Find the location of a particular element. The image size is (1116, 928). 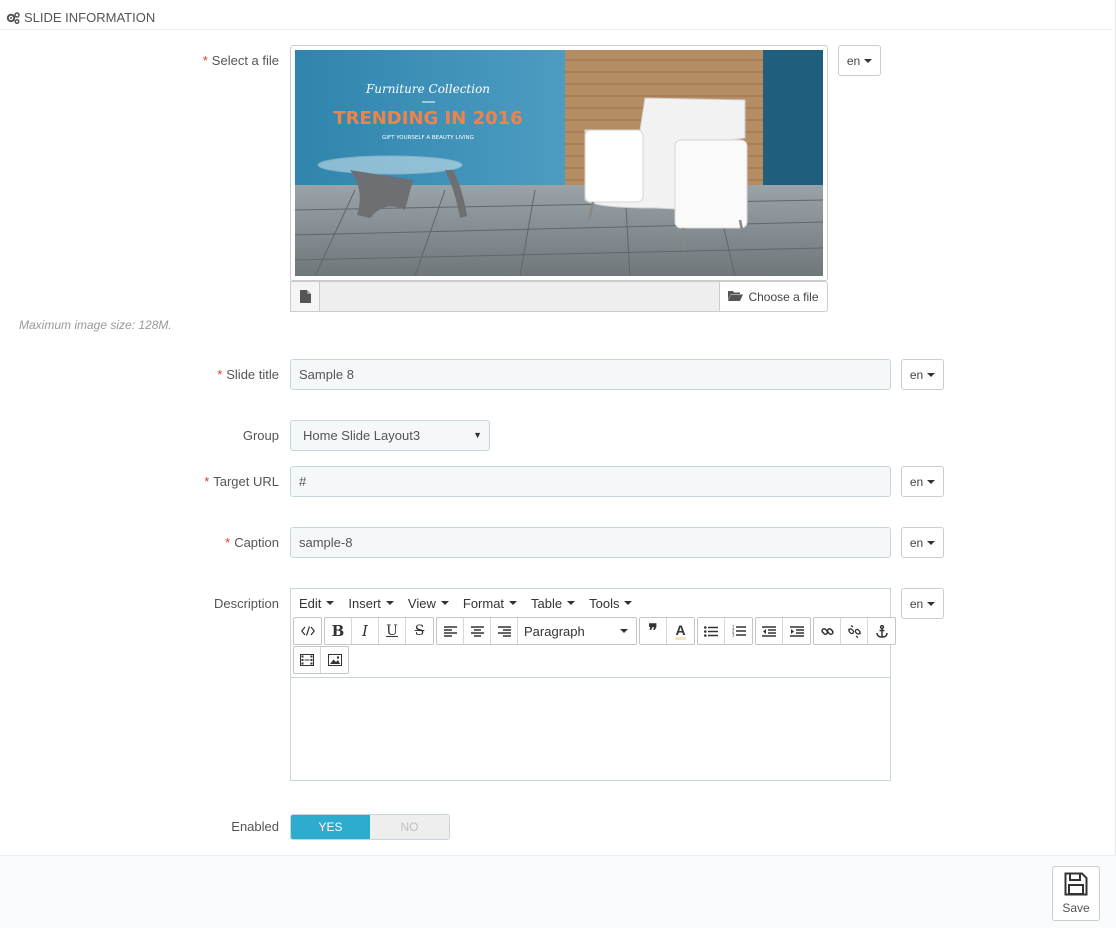

folder-open-icon is located at coordinates (736, 297).